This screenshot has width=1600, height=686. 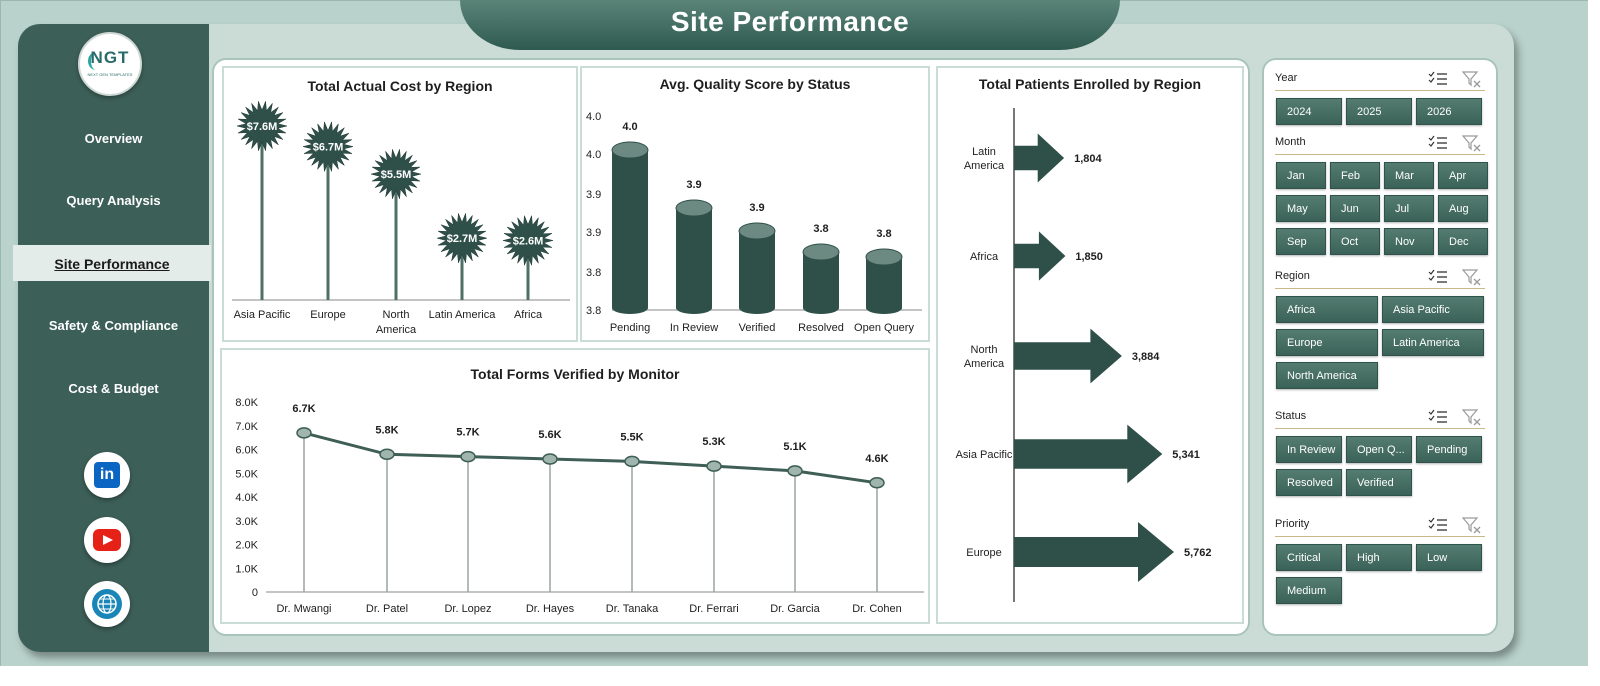 What do you see at coordinates (113, 200) in the screenshot?
I see `nav-query-analysis: Query Analysis` at bounding box center [113, 200].